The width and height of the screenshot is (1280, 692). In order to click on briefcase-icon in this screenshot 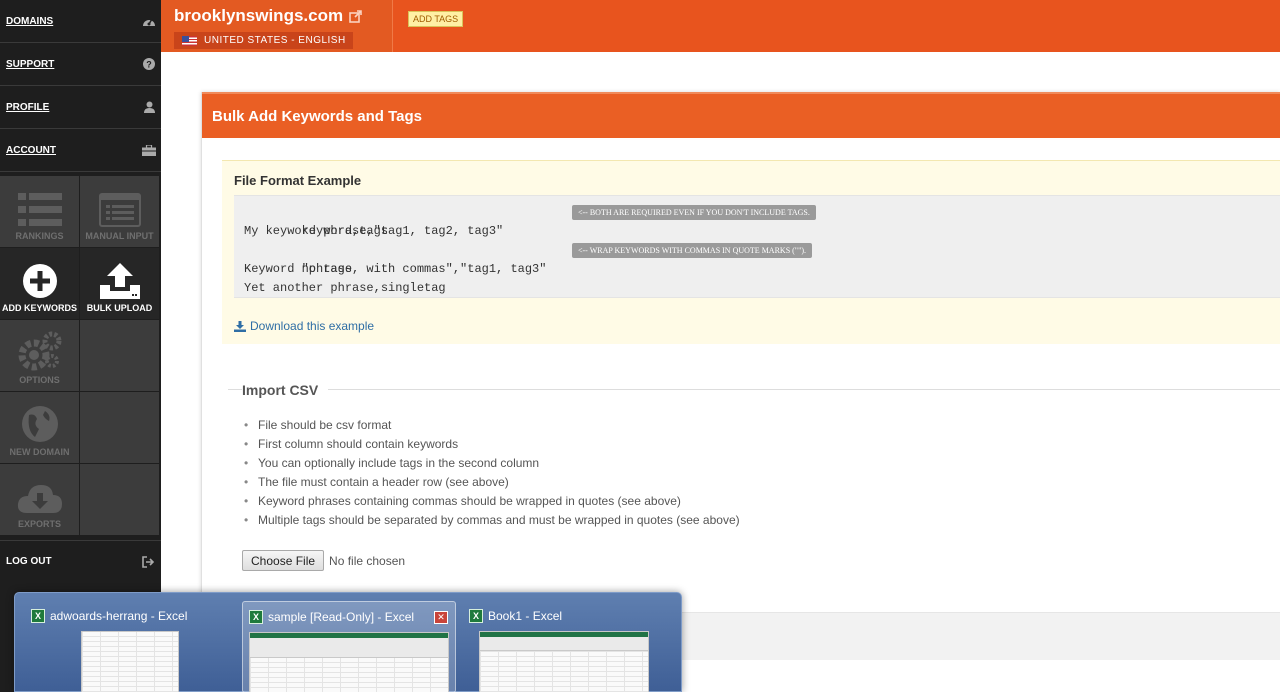, I will do `click(149, 150)`.